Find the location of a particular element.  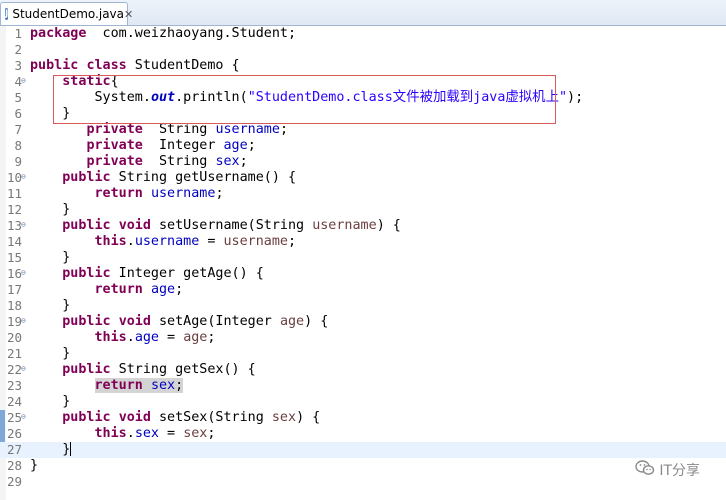

code-line: 8 private Integer age; is located at coordinates (363, 146).